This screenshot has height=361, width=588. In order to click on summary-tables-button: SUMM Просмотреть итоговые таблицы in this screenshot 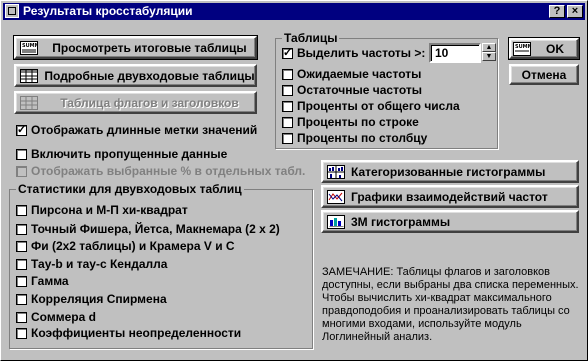, I will do `click(135, 47)`.